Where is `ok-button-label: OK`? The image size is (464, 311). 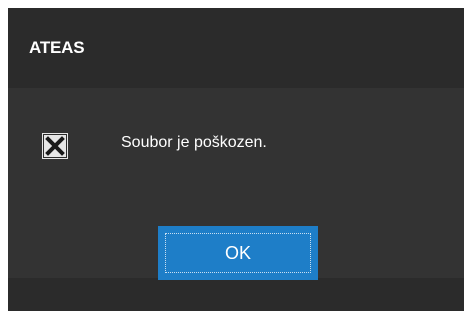
ok-button-label: OK is located at coordinates (237, 253).